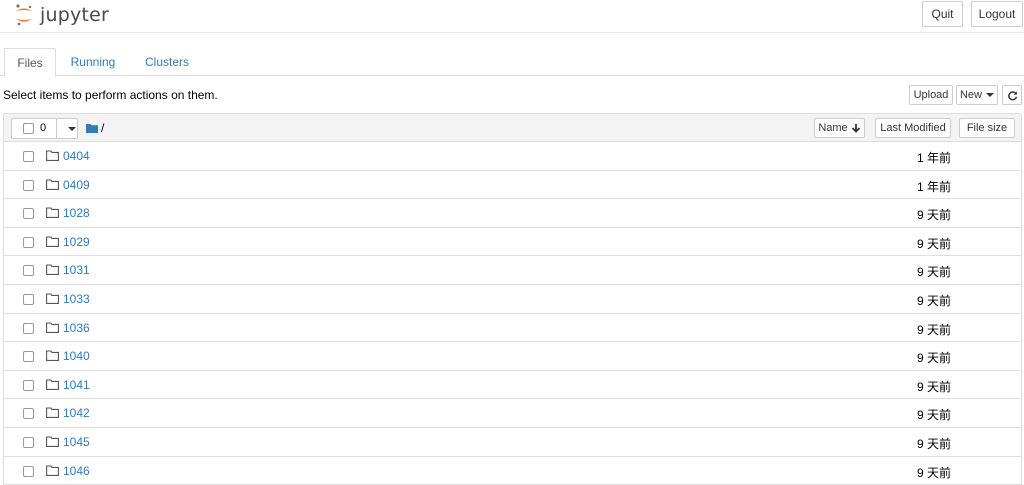 This screenshot has height=485, width=1024. I want to click on file-name-link: 1041, so click(76, 385).